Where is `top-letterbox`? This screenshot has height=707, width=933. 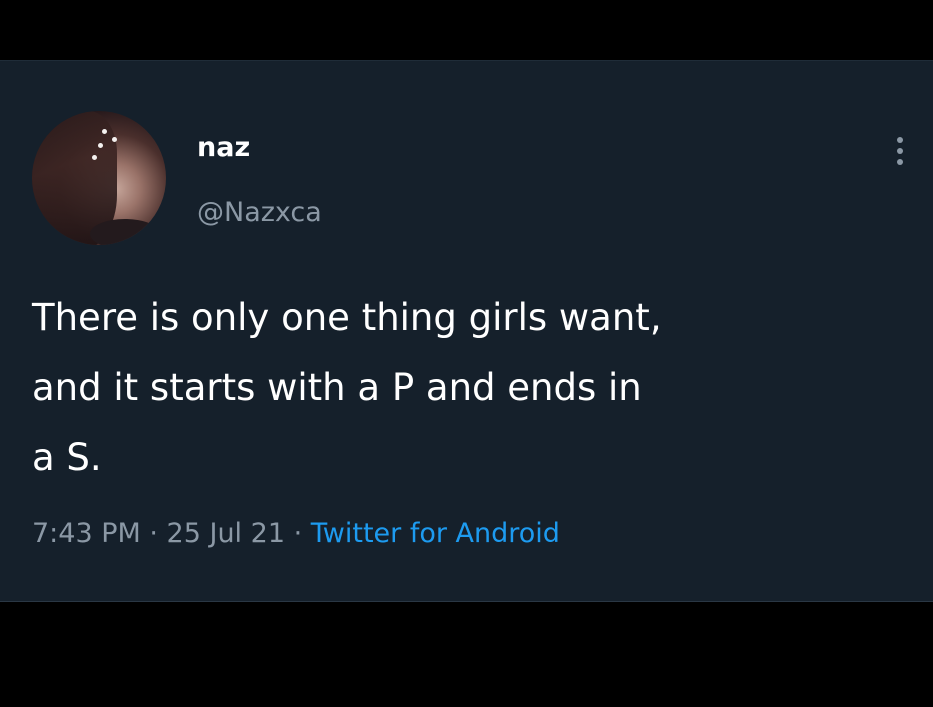 top-letterbox is located at coordinates (466, 30).